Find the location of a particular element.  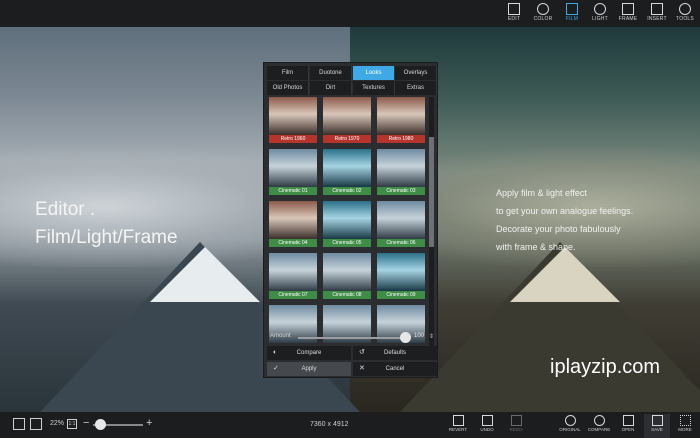

amount-stepper-icon: ⇕ is located at coordinates (431, 336).